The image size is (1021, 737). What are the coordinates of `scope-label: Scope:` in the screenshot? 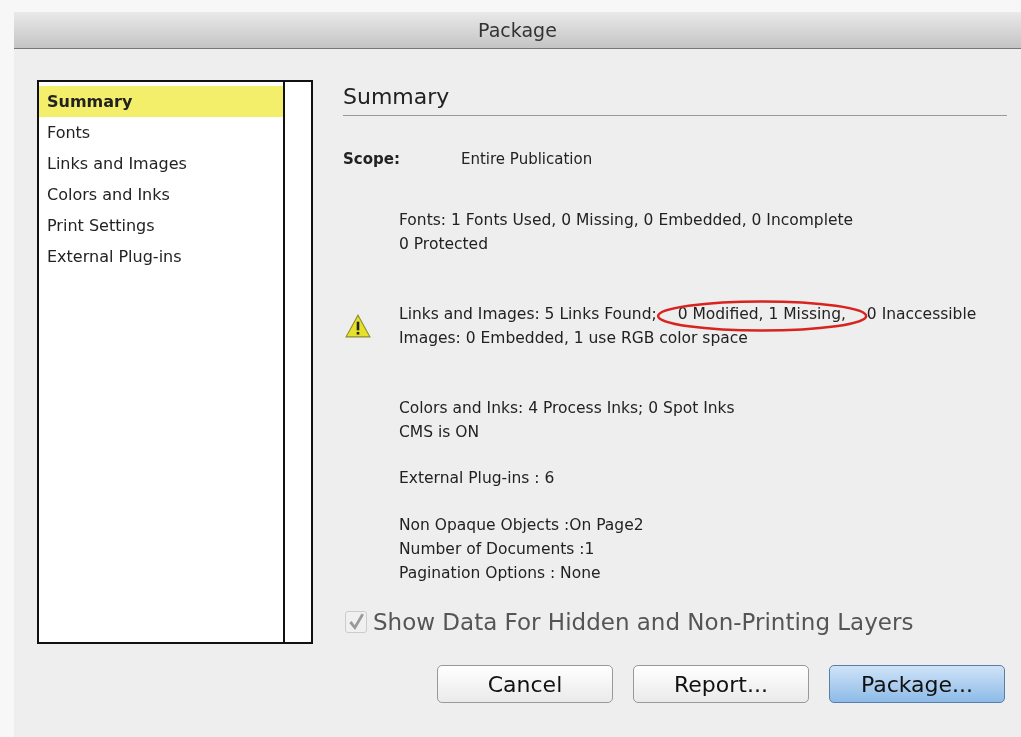 It's located at (372, 159).